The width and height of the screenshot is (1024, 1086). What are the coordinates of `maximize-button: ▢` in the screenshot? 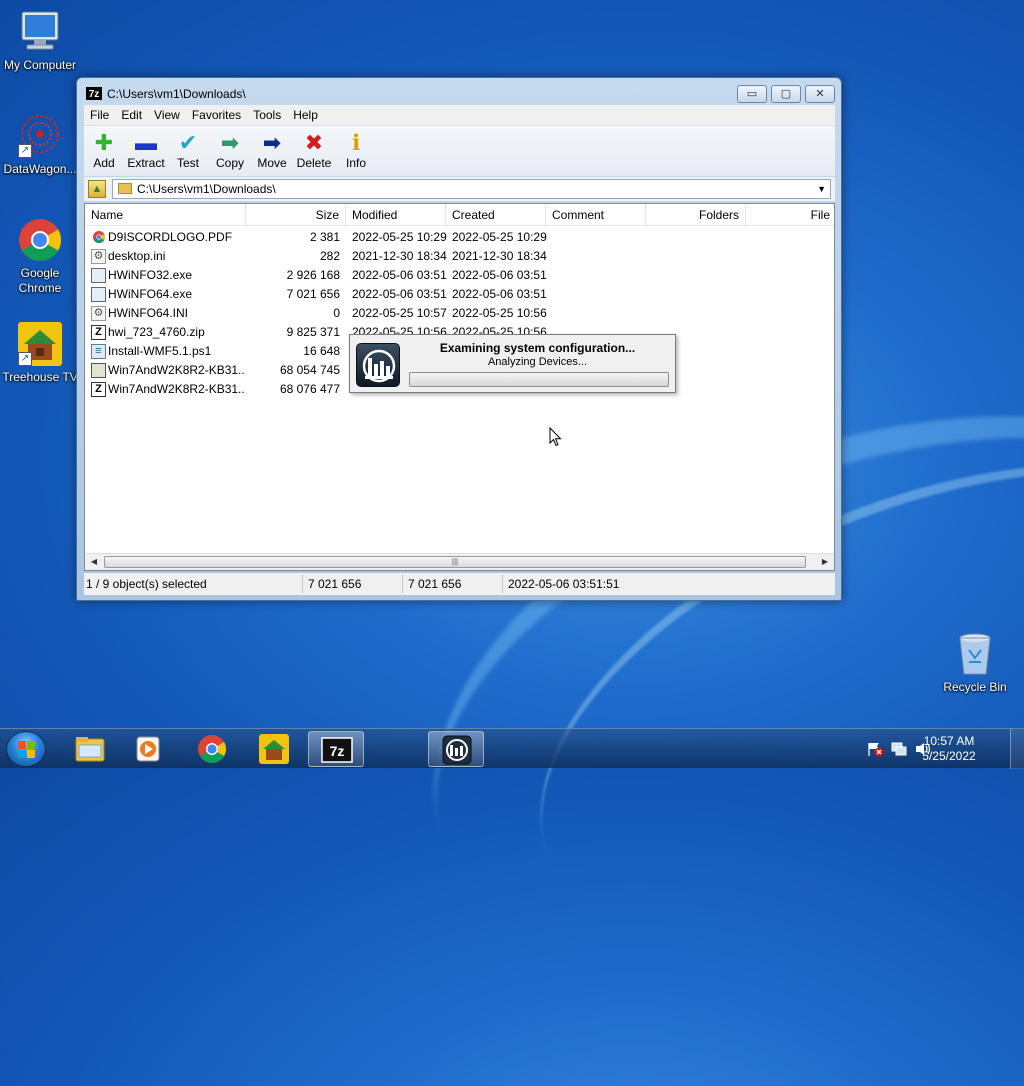 It's located at (786, 94).